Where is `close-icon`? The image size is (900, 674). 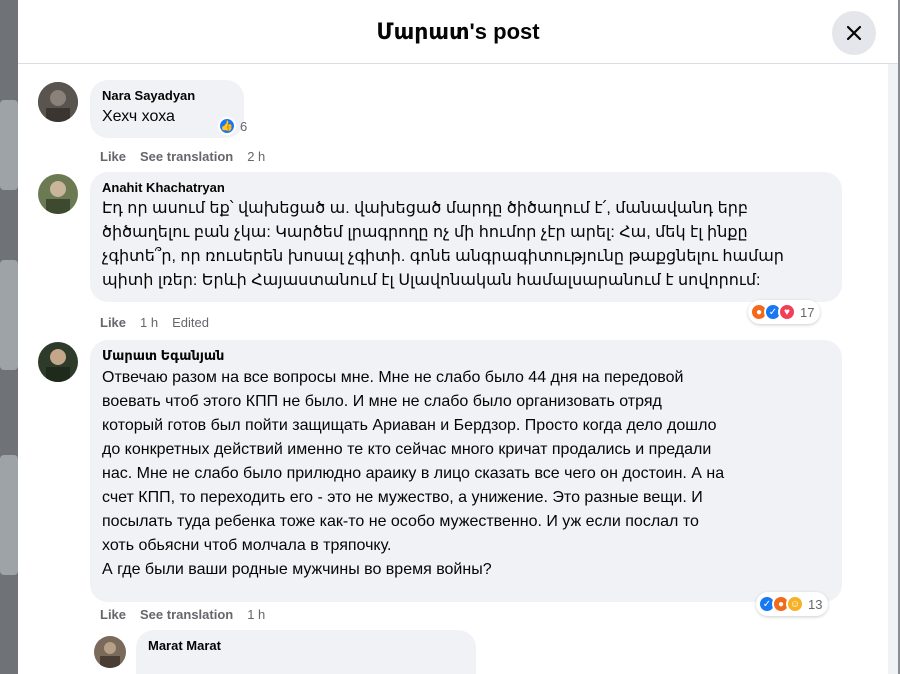
close-icon is located at coordinates (854, 33).